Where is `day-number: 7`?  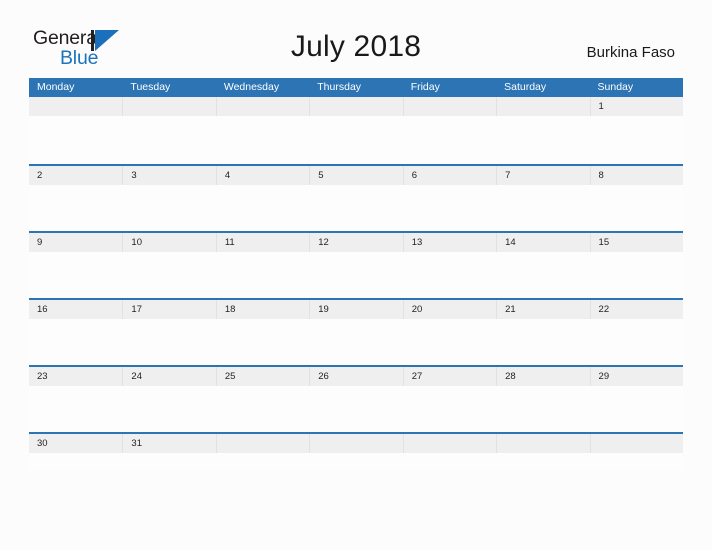 day-number: 7 is located at coordinates (508, 175).